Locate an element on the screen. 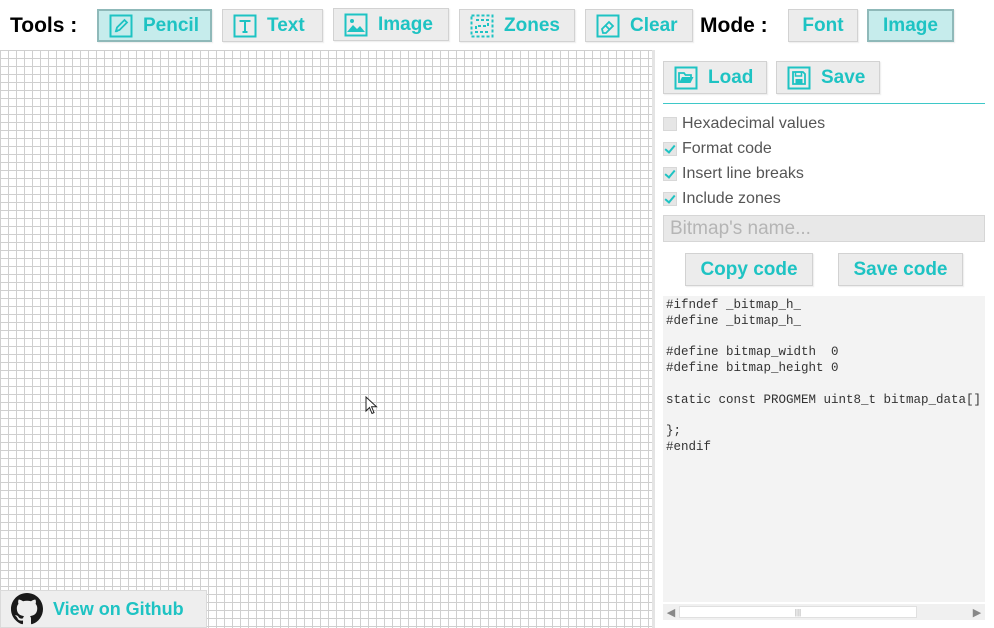 The width and height of the screenshot is (994, 628). save-code-label: Save code is located at coordinates (900, 269).